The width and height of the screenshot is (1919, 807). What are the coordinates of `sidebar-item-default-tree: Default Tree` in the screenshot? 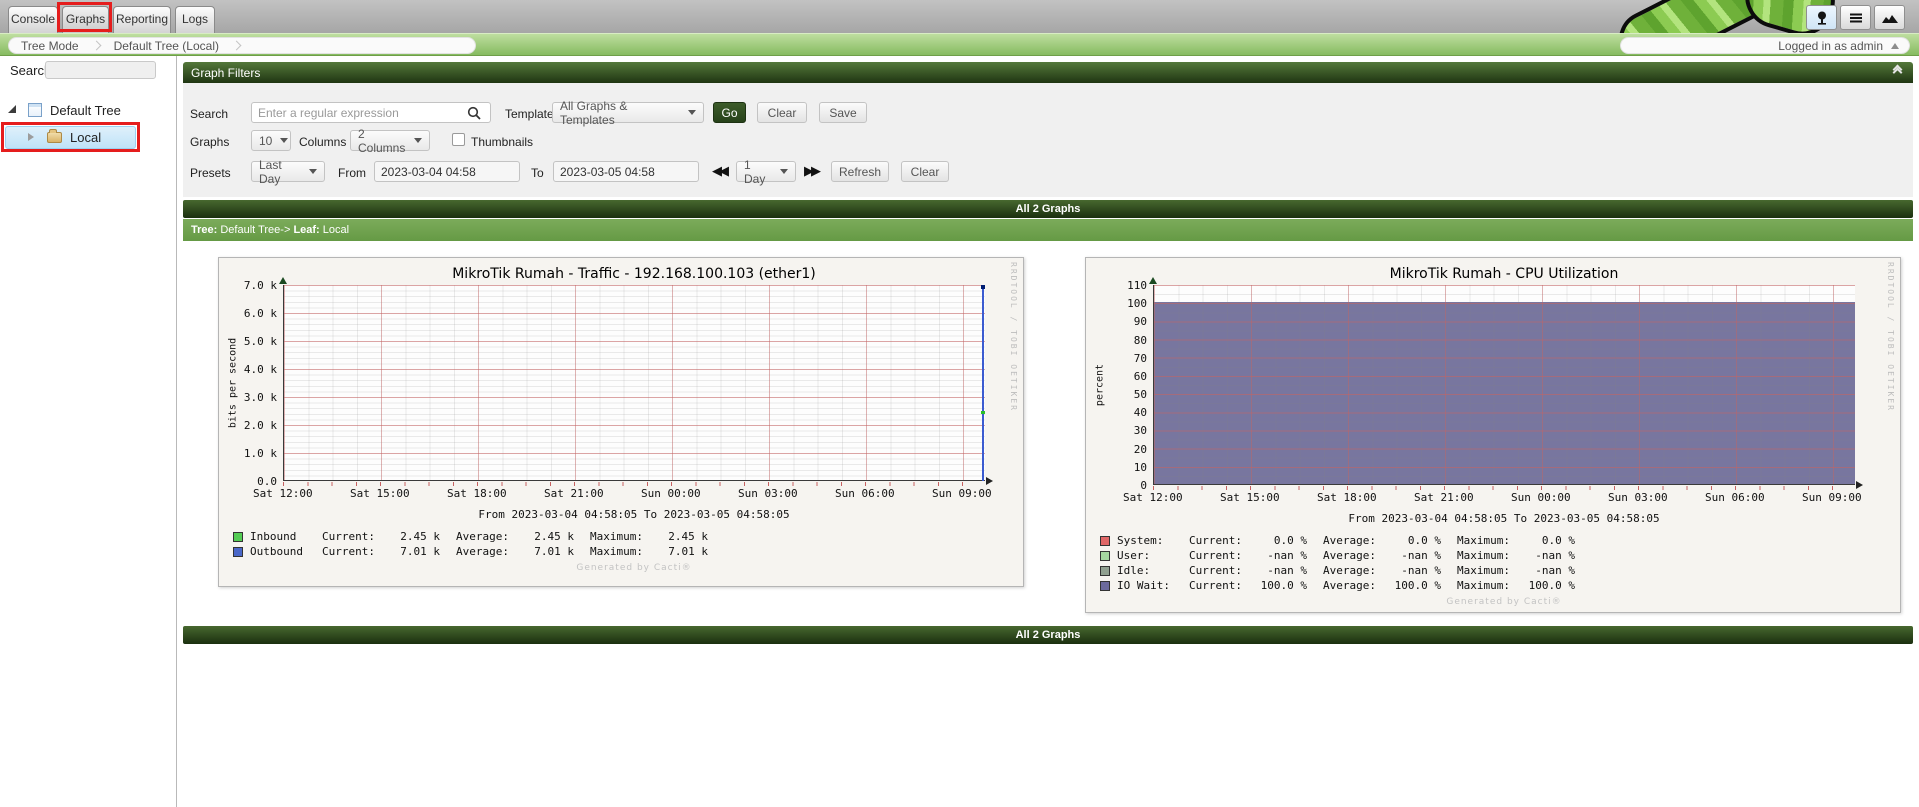 It's located at (85, 110).